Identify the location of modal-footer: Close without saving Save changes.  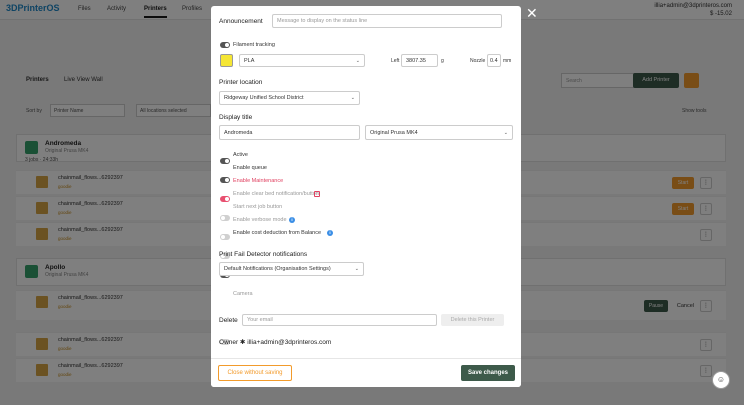
(366, 372).